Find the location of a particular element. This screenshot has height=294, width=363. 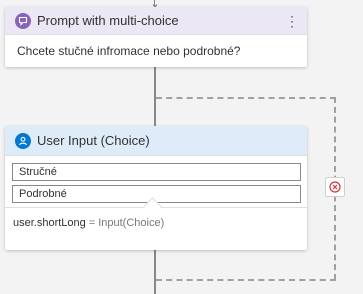

assignment-property: user.shortLong is located at coordinates (49, 223).